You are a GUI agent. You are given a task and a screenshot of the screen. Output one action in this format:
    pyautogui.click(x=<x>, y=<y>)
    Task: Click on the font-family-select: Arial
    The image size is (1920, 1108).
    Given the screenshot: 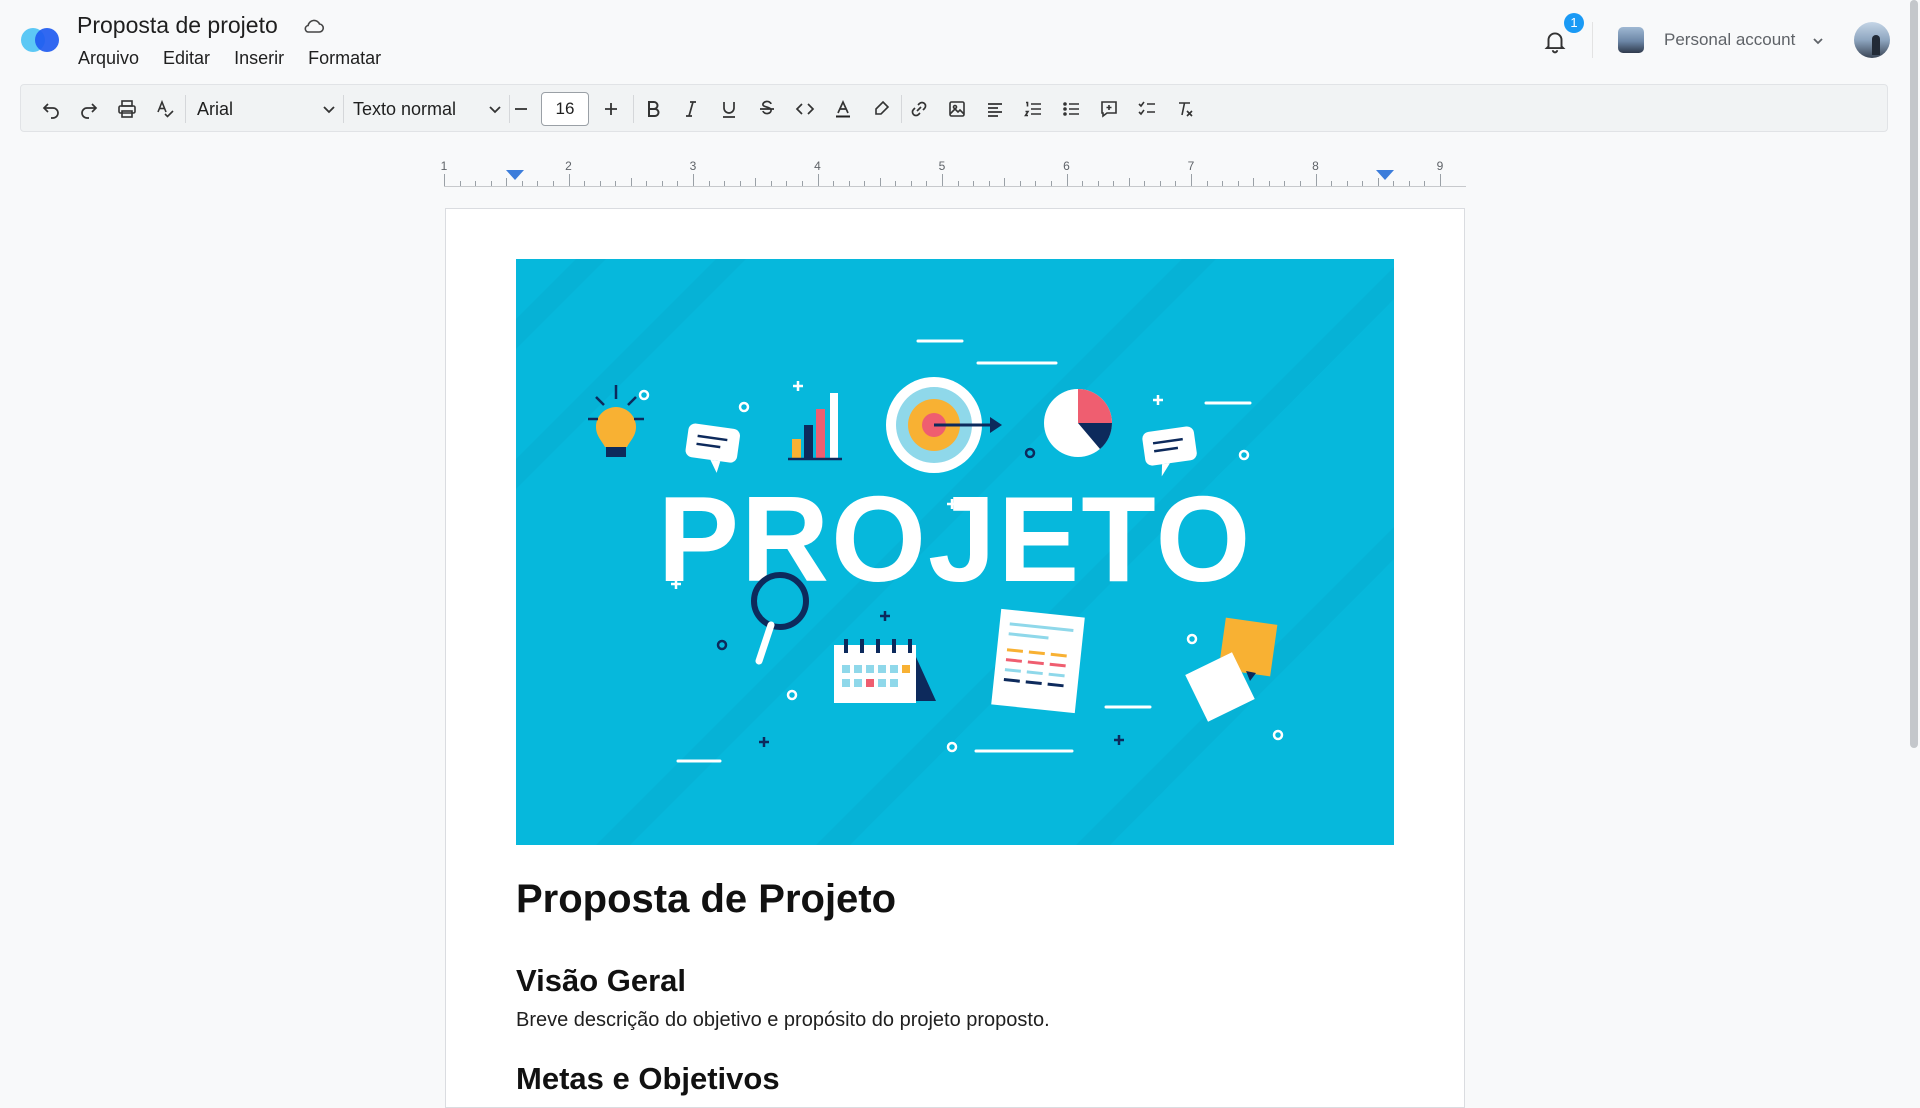 What is the action you would take?
    pyautogui.click(x=263, y=109)
    